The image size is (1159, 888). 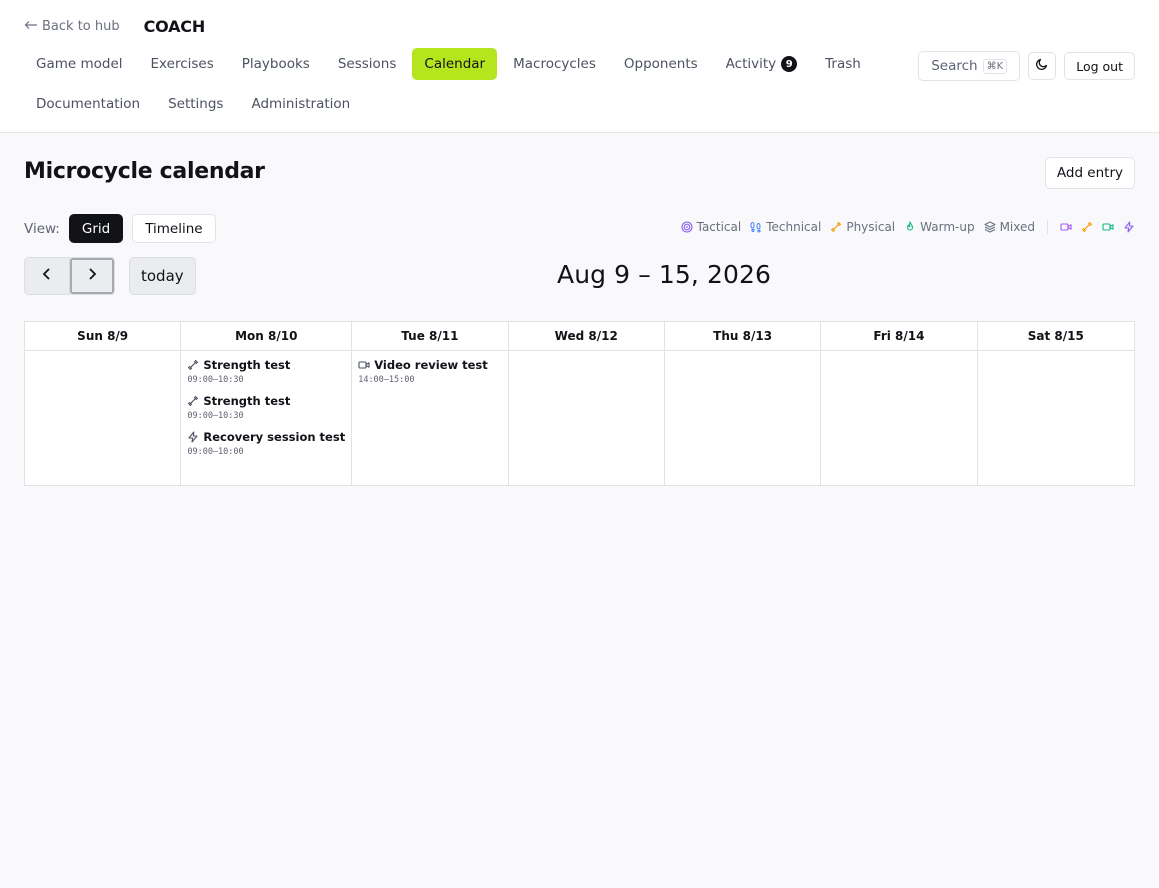 What do you see at coordinates (386, 380) in the screenshot?
I see `event-time: 14:00–15:00` at bounding box center [386, 380].